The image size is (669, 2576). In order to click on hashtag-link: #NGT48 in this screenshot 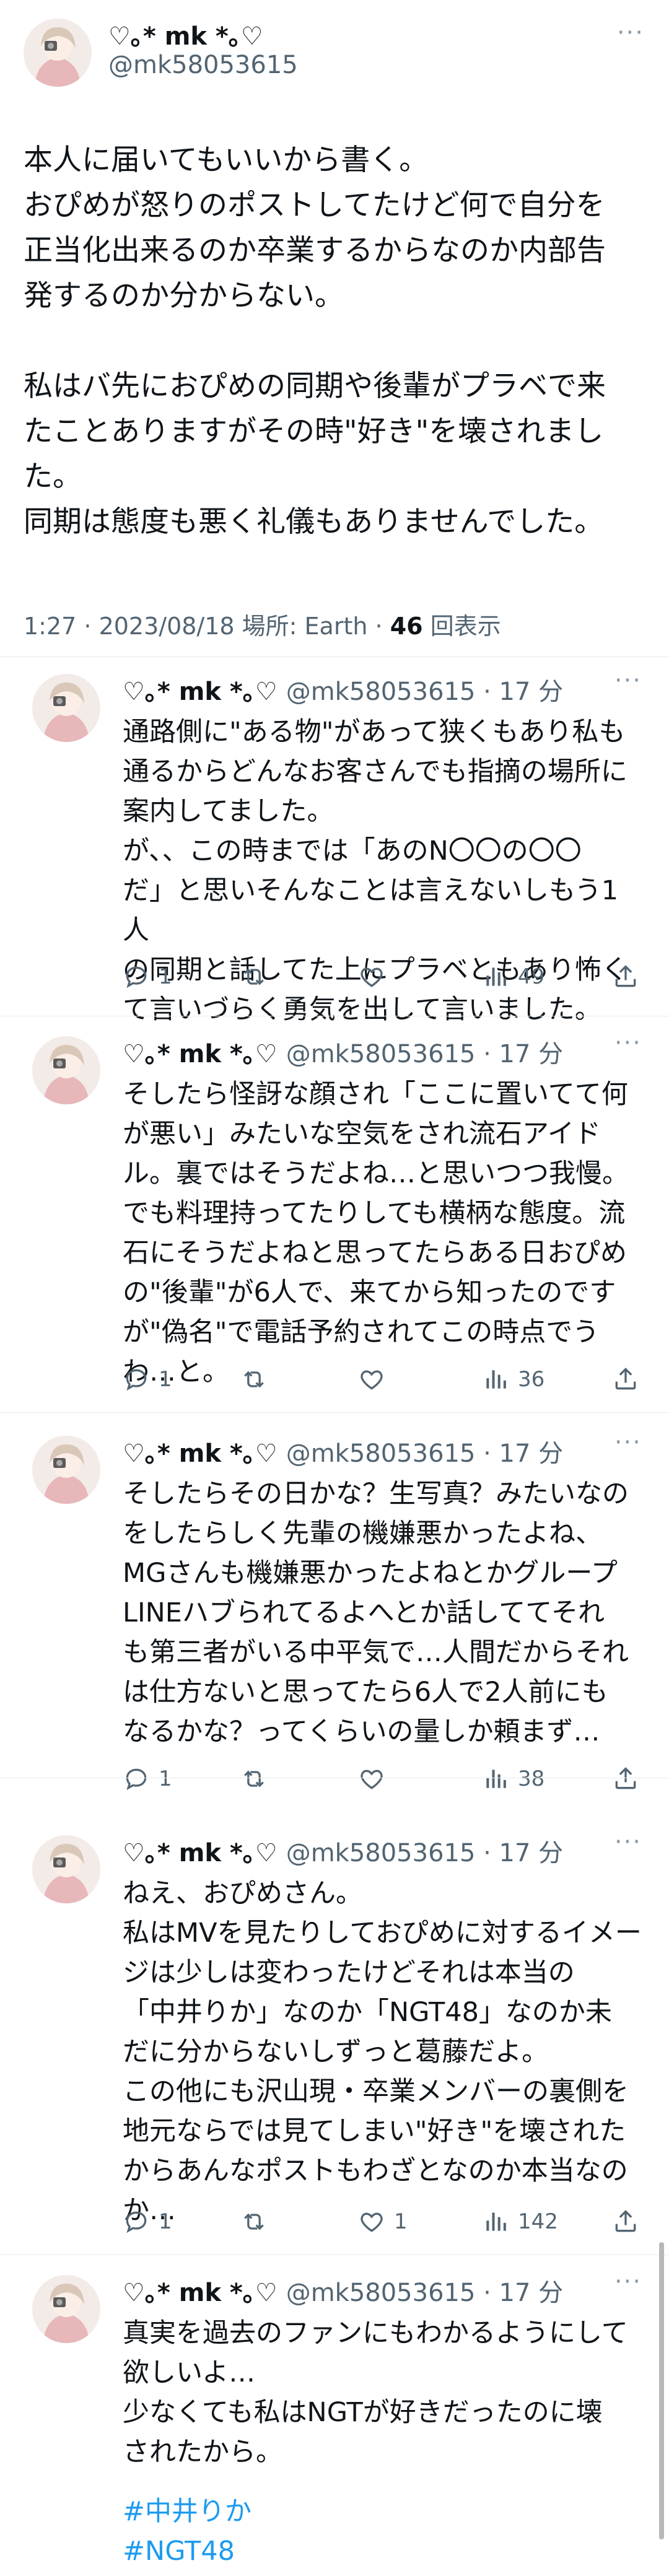, I will do `click(187, 2551)`.